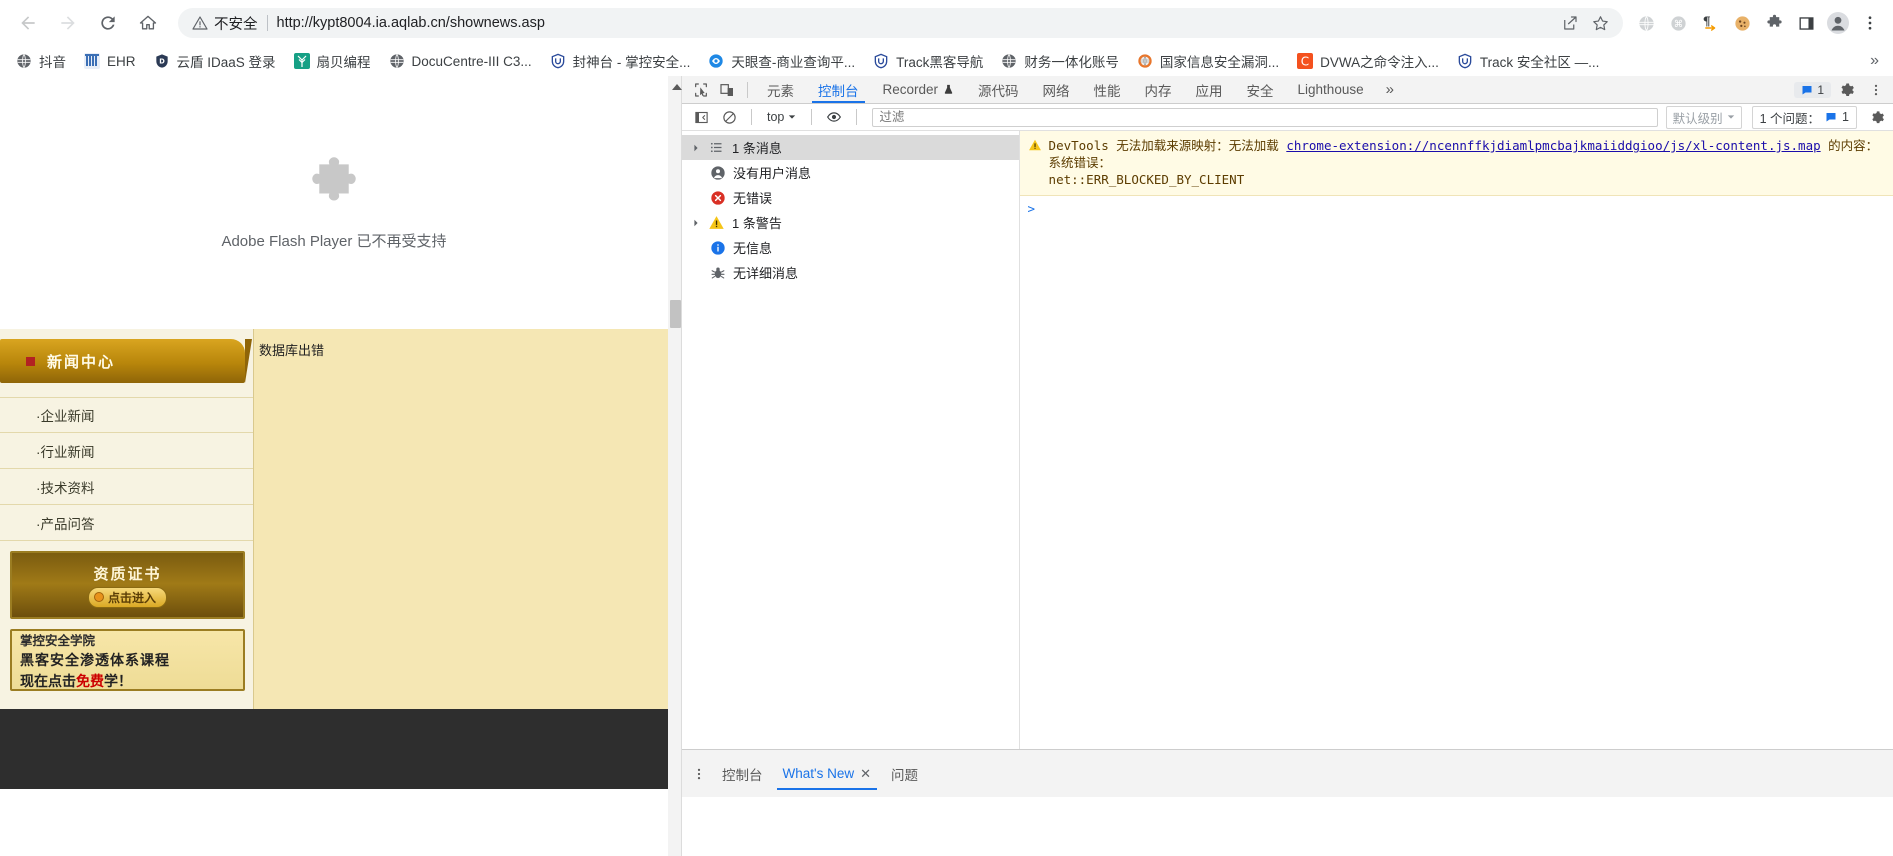 The height and width of the screenshot is (856, 1893). Describe the element at coordinates (850, 147) in the screenshot. I see `console-sidebar-item-messages: 1 条消息` at that location.